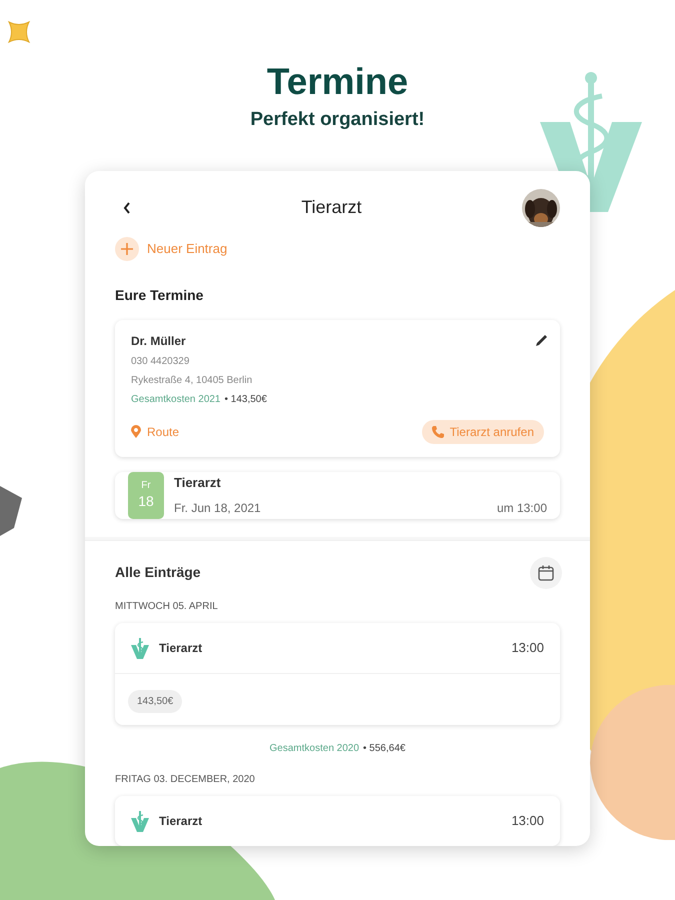 The image size is (675, 900). I want to click on appointment-time: um 13:00, so click(521, 508).